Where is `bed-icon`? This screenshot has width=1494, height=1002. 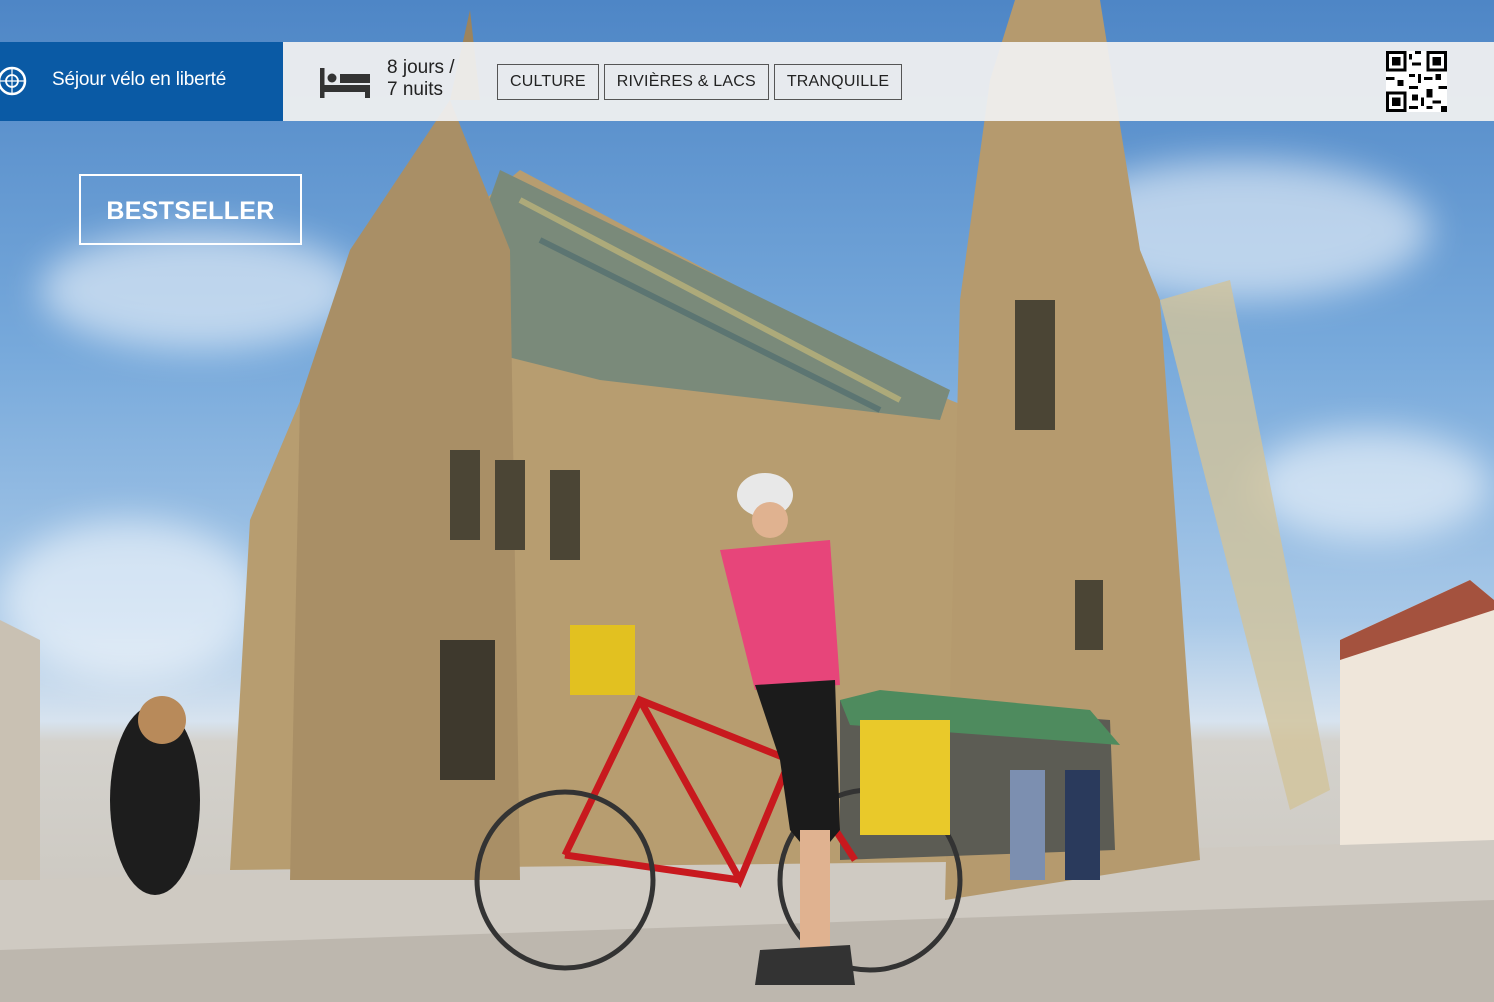
bed-icon is located at coordinates (345, 83).